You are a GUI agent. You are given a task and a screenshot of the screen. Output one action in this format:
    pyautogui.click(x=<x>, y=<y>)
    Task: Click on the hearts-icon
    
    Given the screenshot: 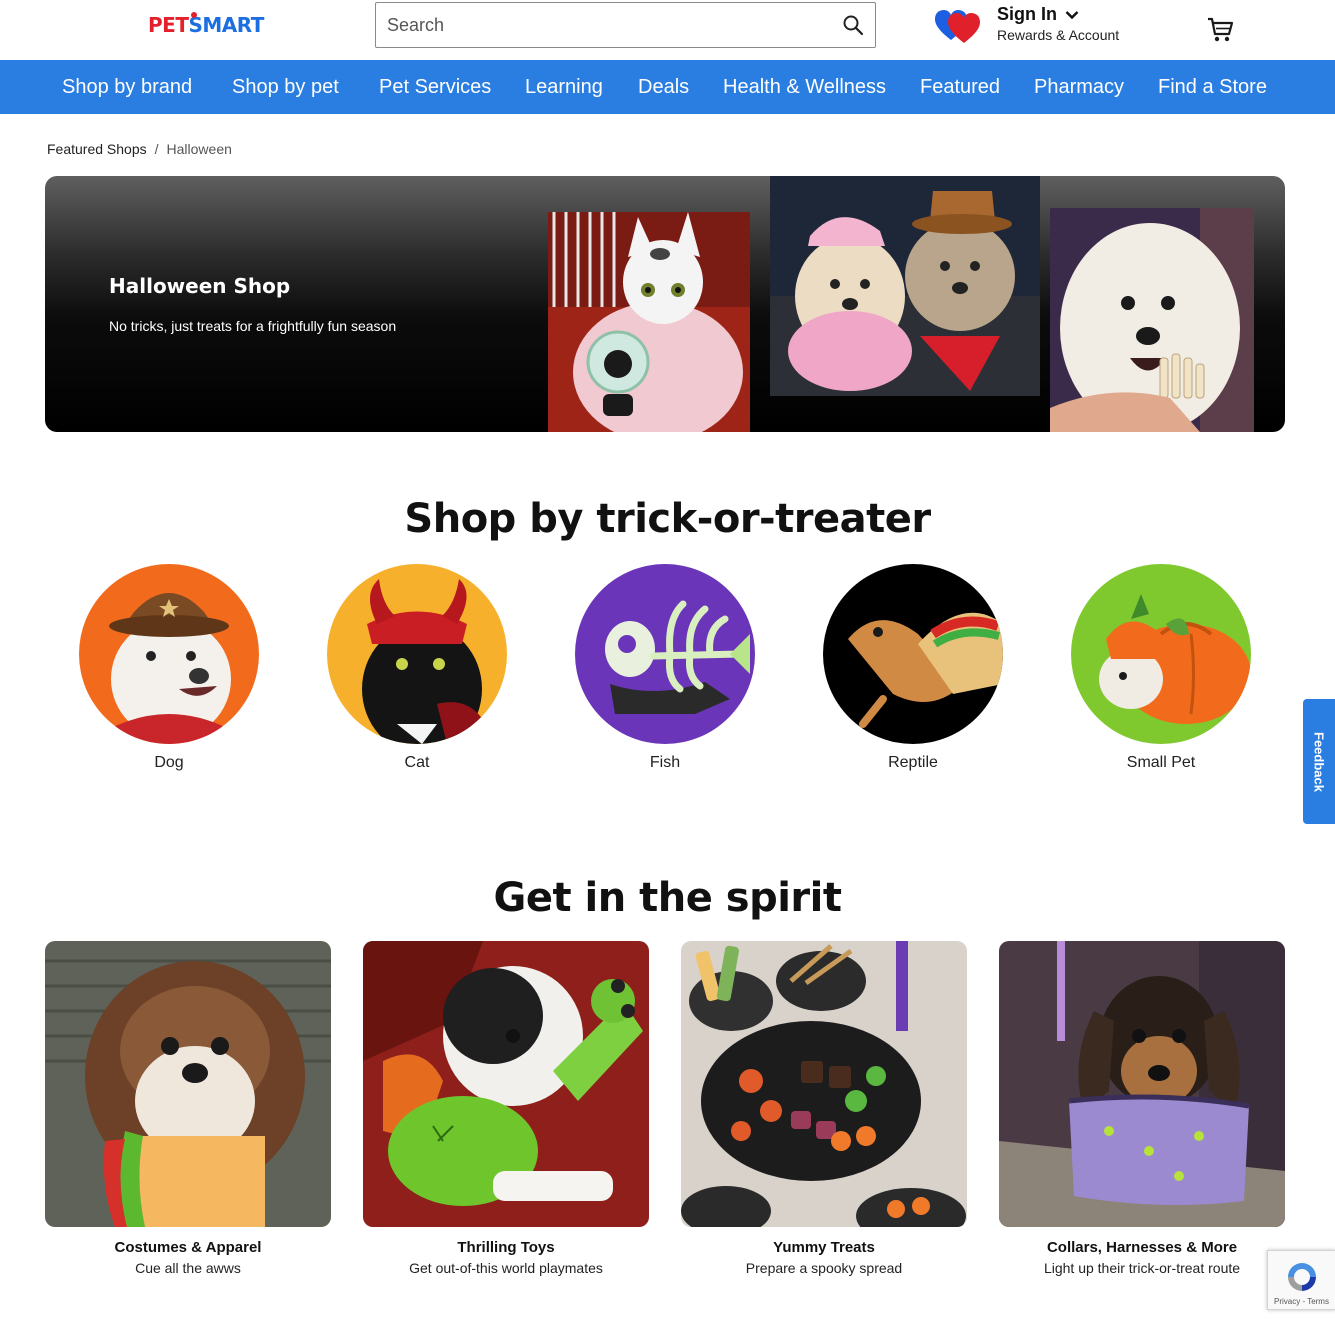 What is the action you would take?
    pyautogui.click(x=957, y=26)
    